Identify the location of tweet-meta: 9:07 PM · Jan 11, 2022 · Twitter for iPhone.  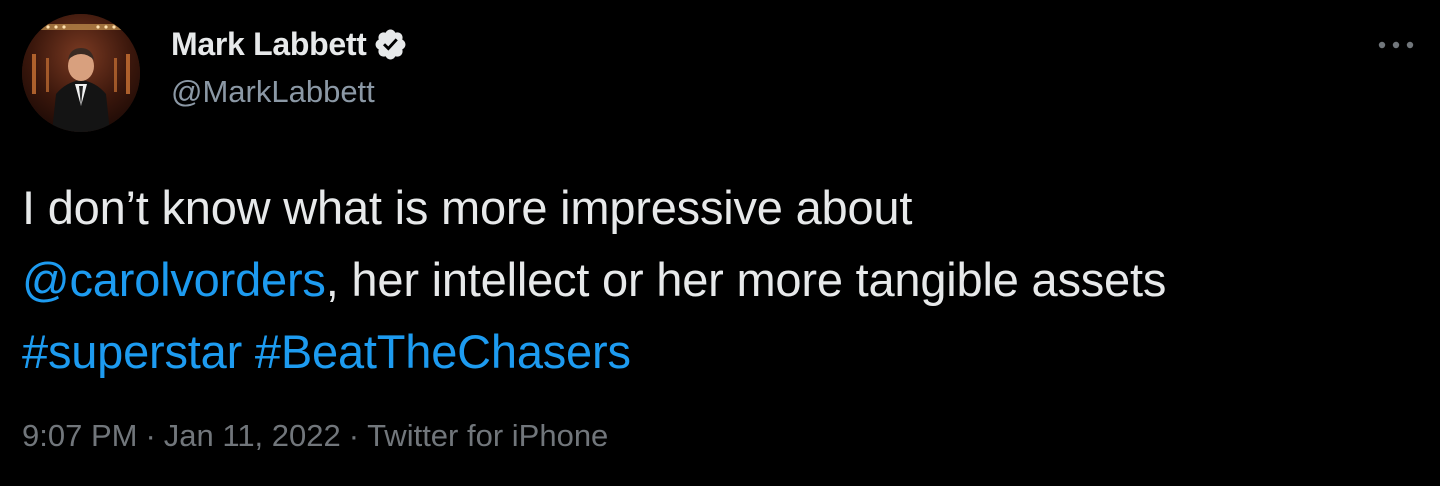
(315, 436).